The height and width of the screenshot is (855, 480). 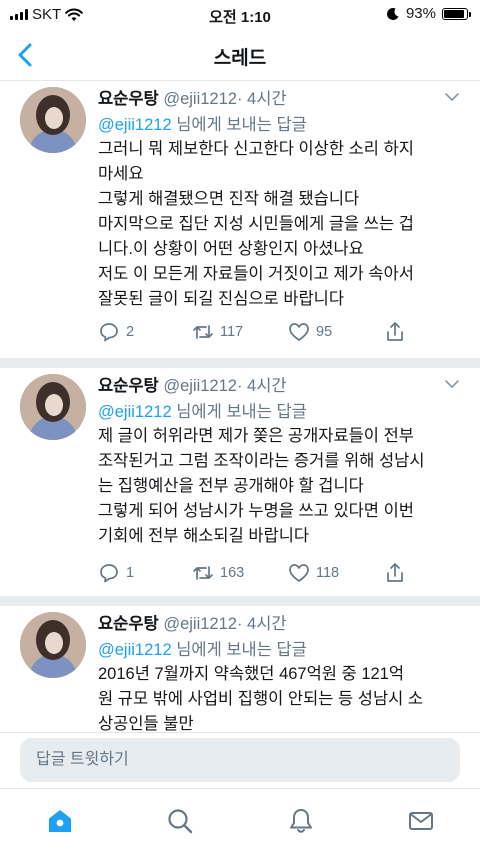 What do you see at coordinates (232, 573) in the screenshot?
I see `retweet-count: 163` at bounding box center [232, 573].